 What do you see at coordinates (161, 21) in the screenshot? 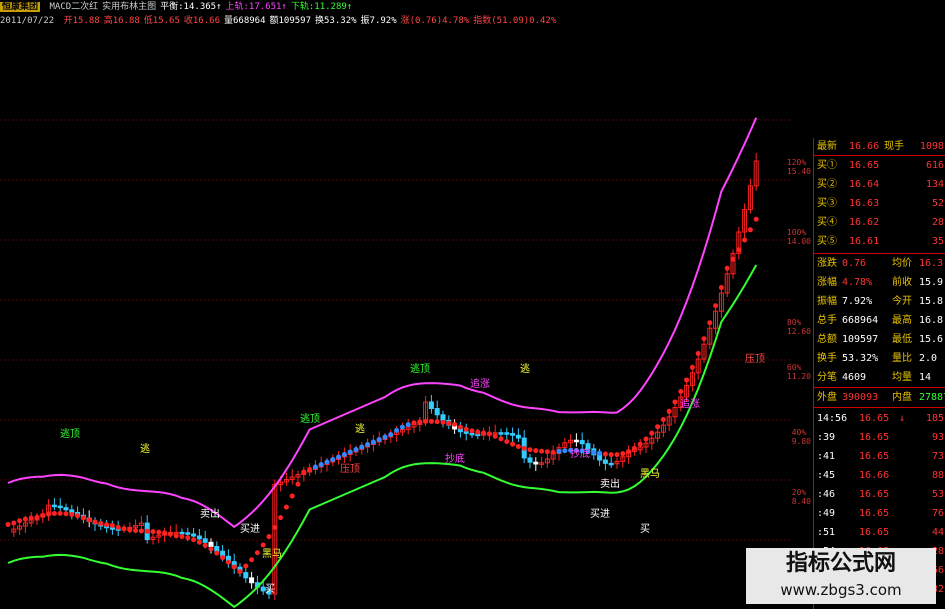
I see `ohlc-2: 低15.65` at bounding box center [161, 21].